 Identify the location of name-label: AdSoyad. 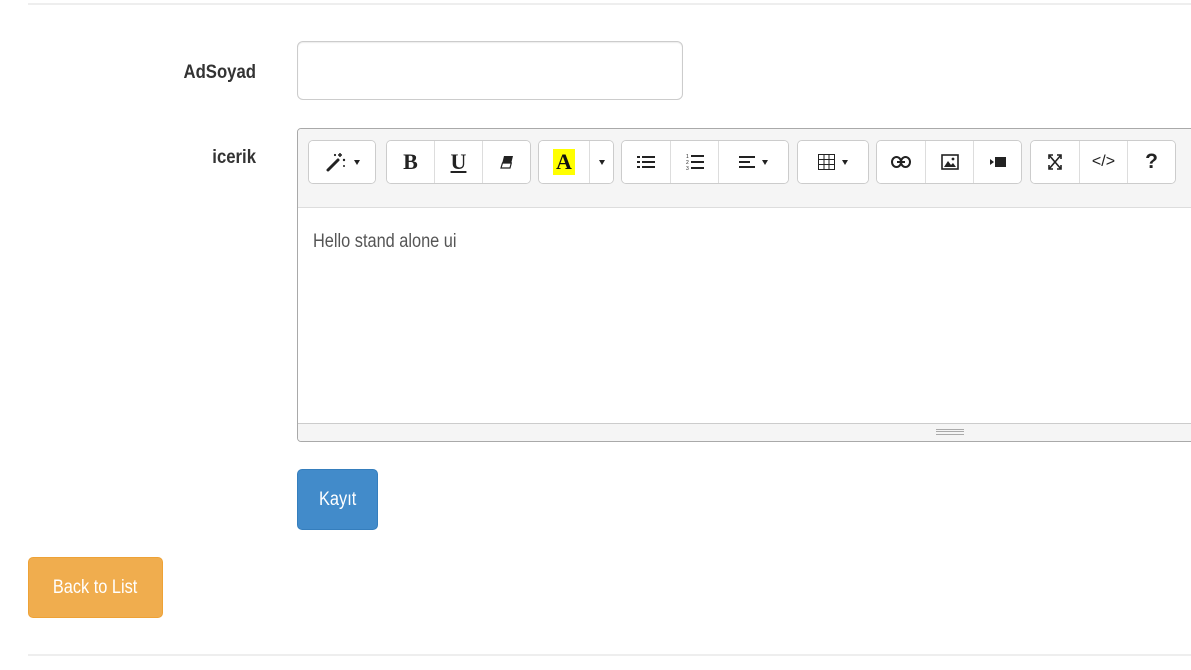
(219, 72).